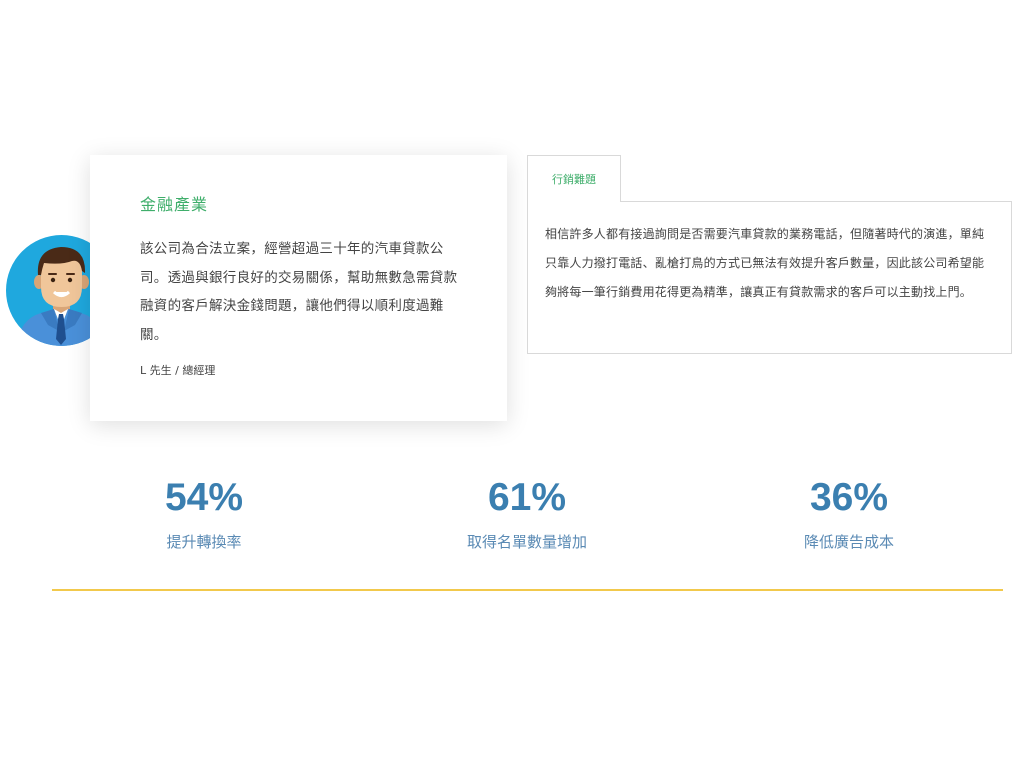 This screenshot has width=1024, height=768. I want to click on tab-marketing-challenge: 行銷難題, so click(574, 178).